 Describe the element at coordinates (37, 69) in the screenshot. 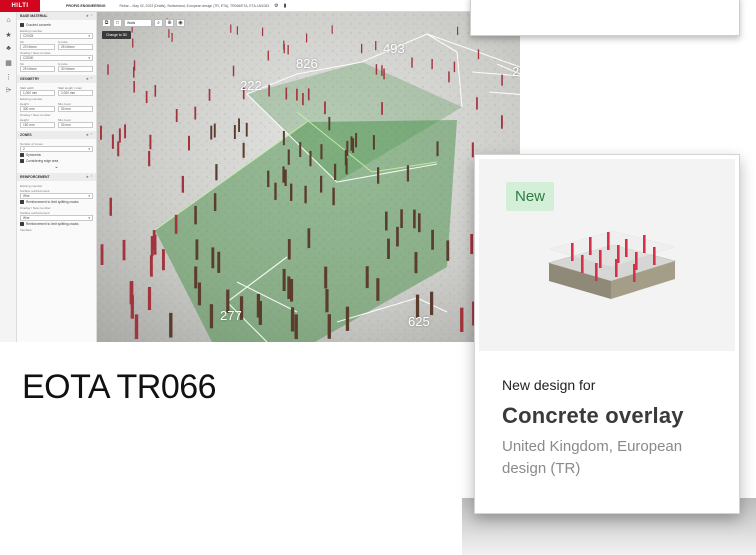

I see `fck2-input: 25 N/mm²` at that location.